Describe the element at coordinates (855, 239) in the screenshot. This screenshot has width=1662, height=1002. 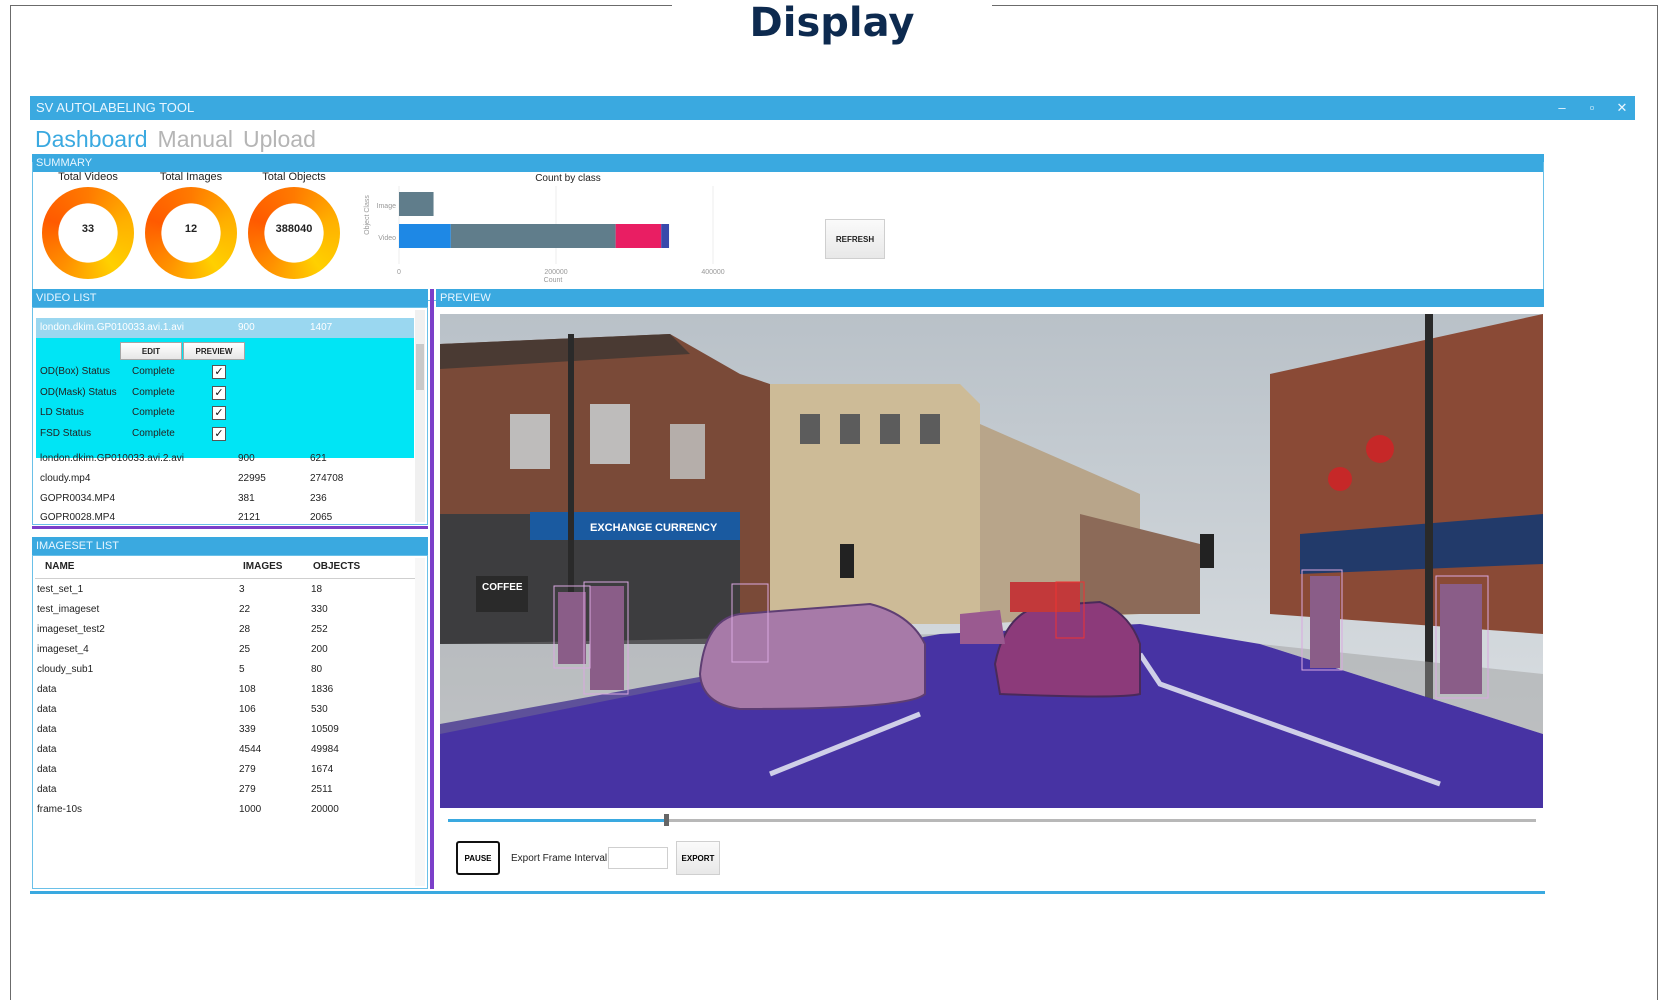
I see `refresh-button: REFRESH` at that location.